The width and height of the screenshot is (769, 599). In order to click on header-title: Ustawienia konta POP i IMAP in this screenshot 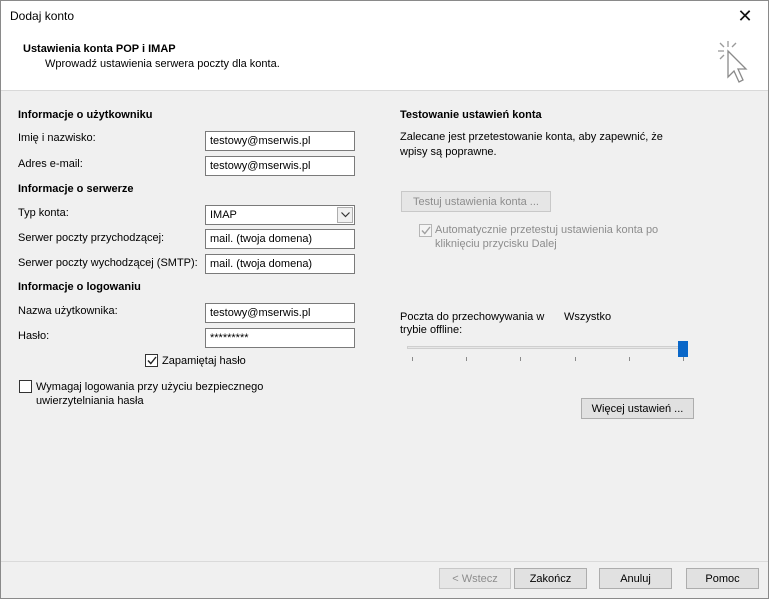, I will do `click(99, 49)`.